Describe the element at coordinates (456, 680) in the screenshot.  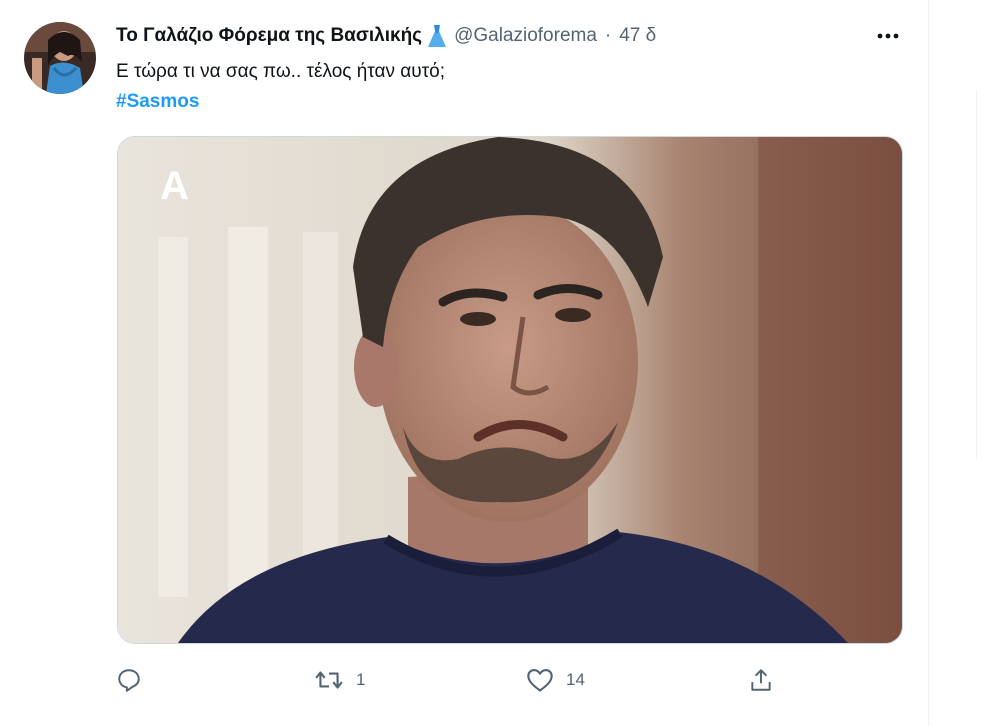
I see `tweet-actions: 1 14` at that location.